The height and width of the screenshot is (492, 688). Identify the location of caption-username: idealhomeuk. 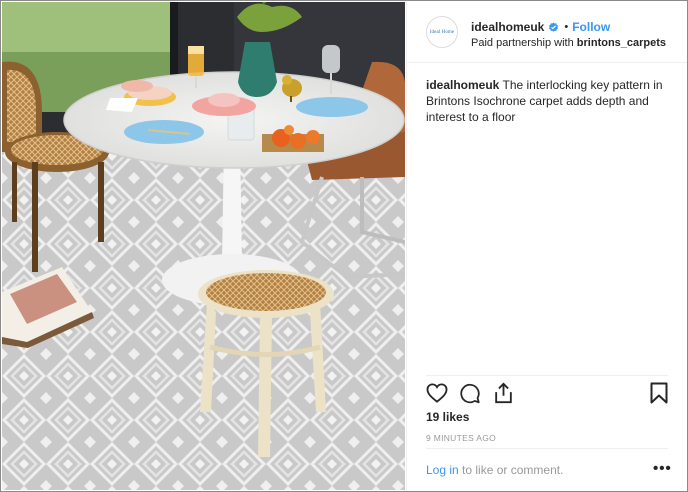
(462, 85).